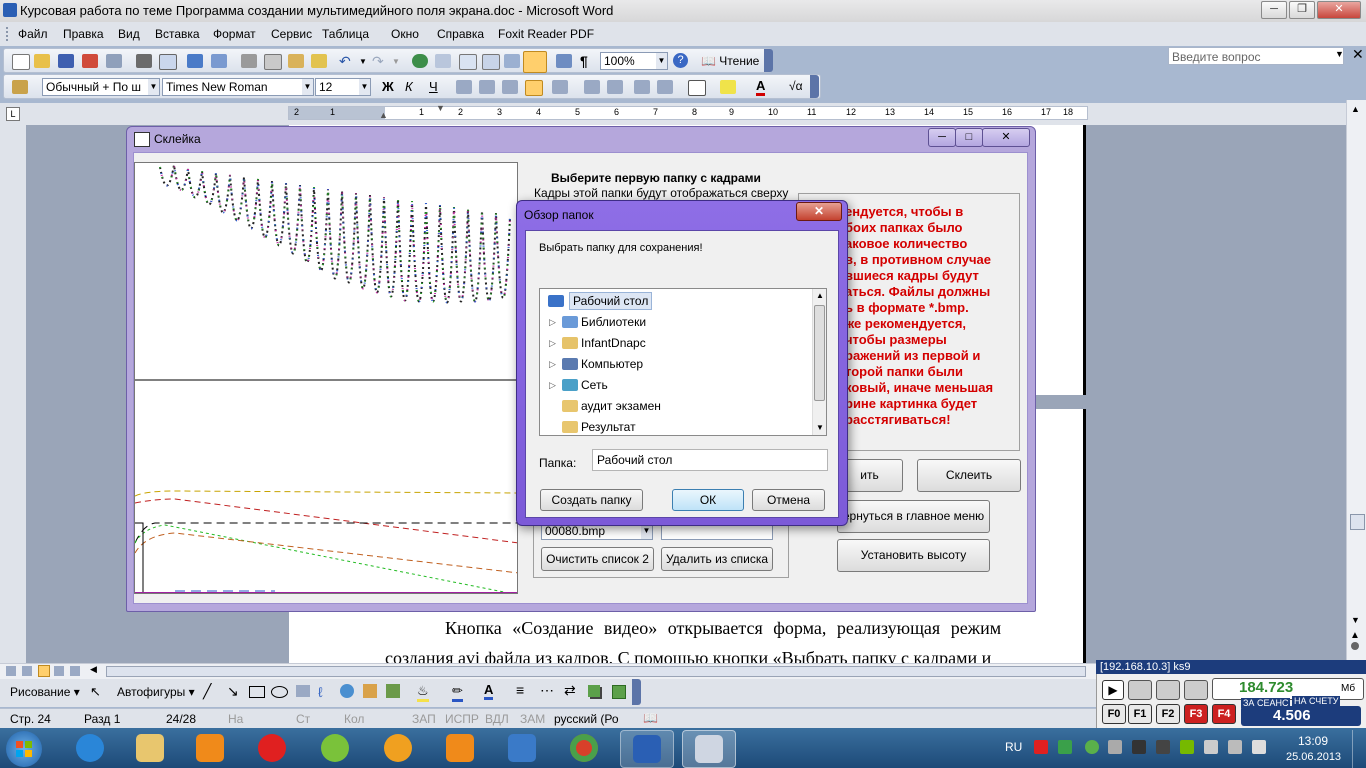  I want to click on print-preview-icon, so click(168, 62).